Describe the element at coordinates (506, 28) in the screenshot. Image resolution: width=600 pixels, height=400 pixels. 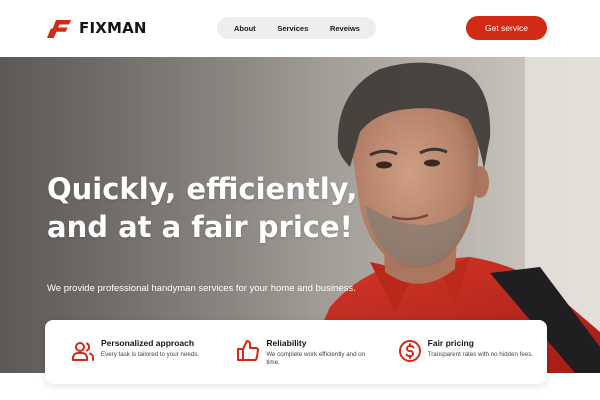
I see `get-service-button: Get service` at that location.